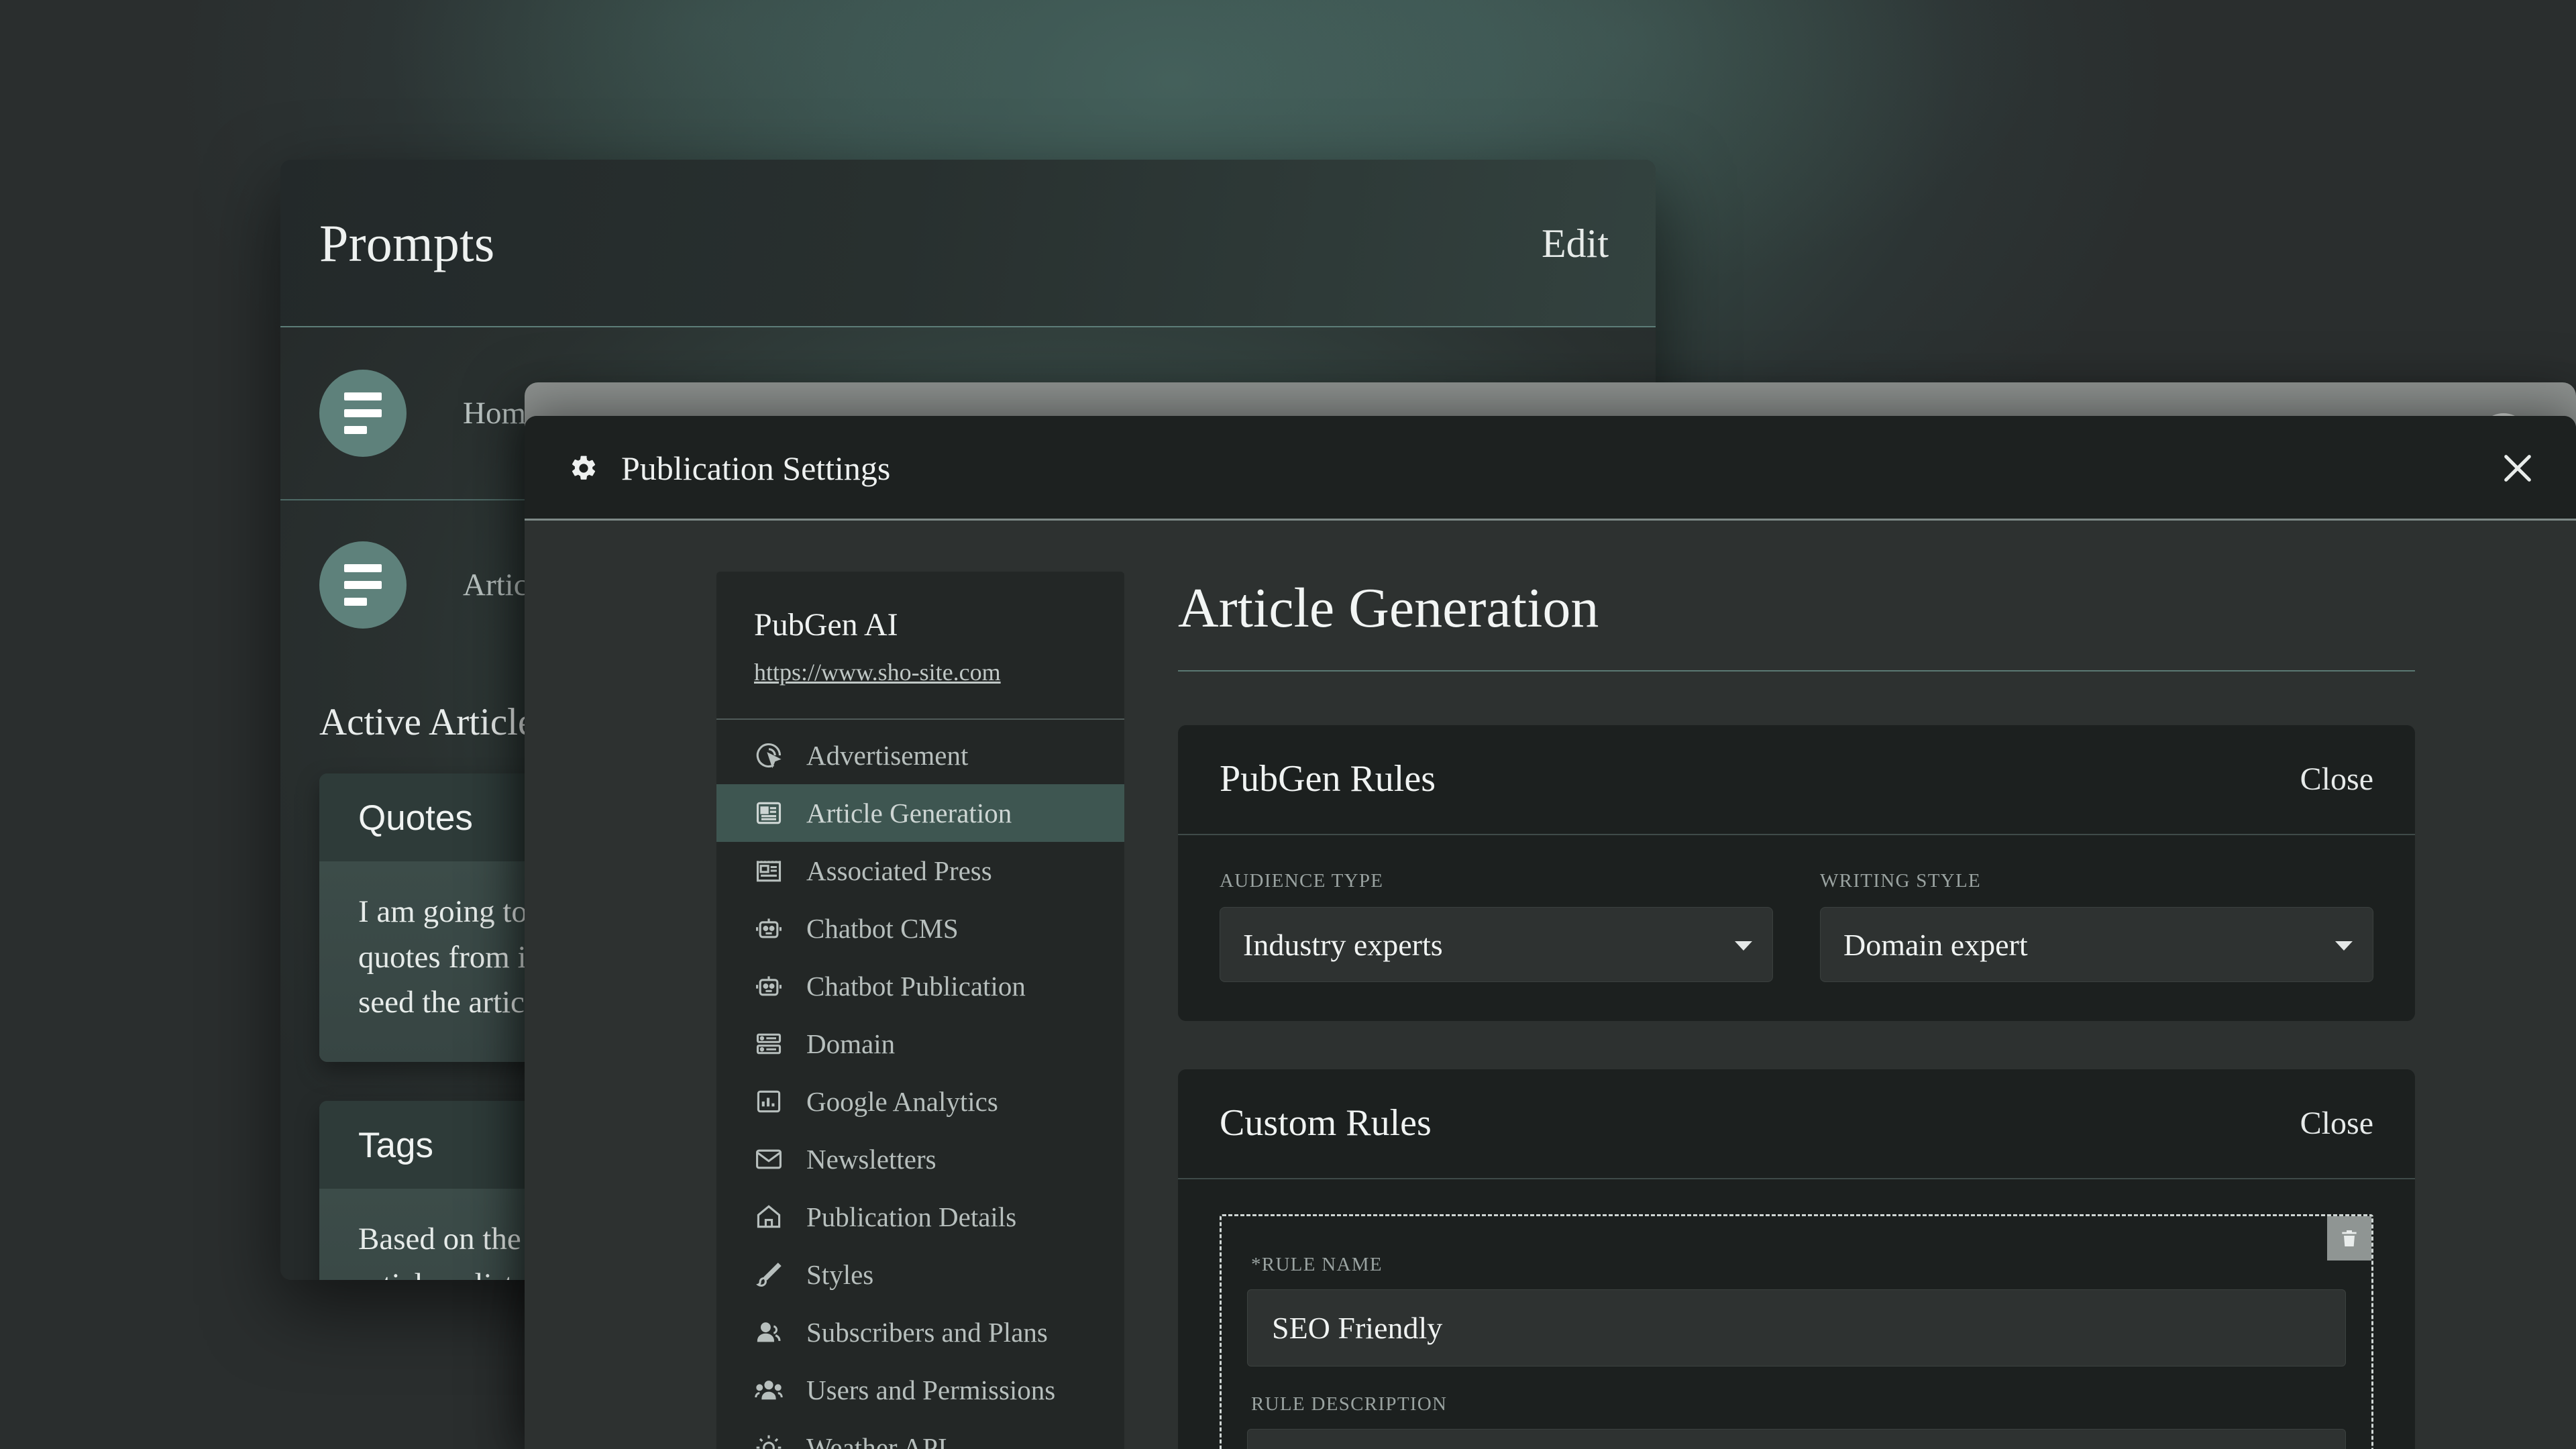 The height and width of the screenshot is (1449, 2576). Describe the element at coordinates (756, 468) in the screenshot. I see `modal-title: Publication Settings` at that location.